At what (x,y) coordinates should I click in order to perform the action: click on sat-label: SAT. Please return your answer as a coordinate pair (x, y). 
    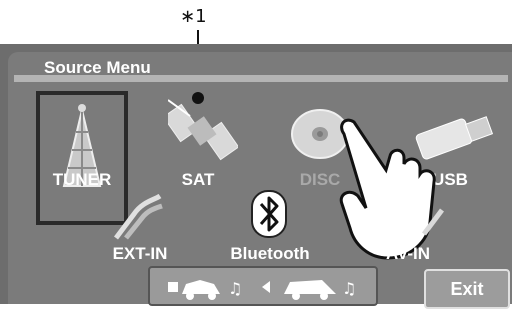
    Looking at the image, I should click on (198, 180).